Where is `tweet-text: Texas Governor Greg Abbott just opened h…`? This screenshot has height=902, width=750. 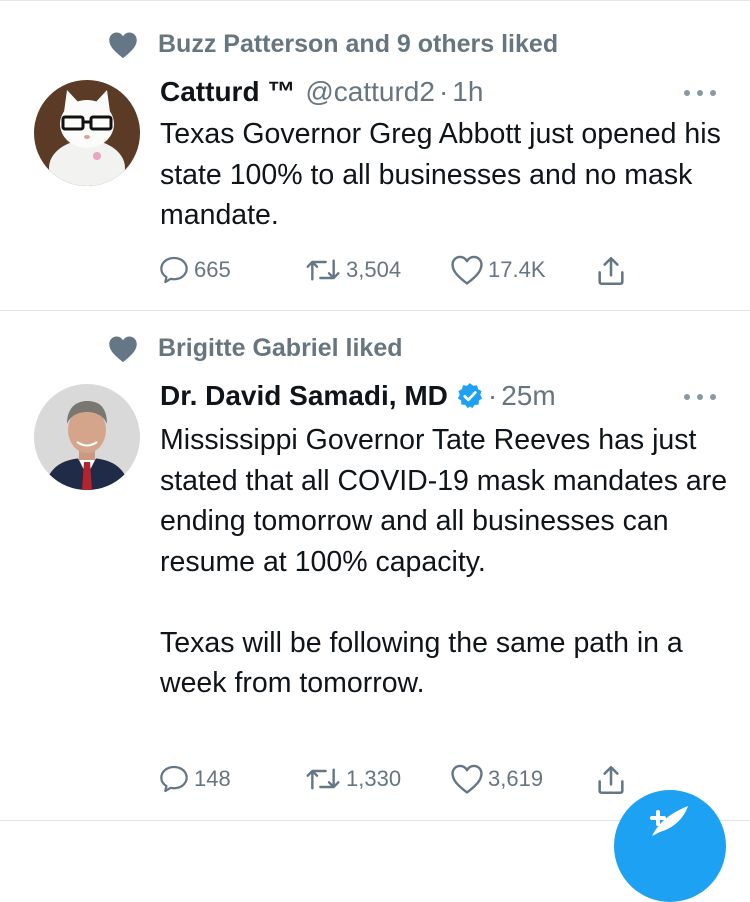 tweet-text: Texas Governor Greg Abbott just opened h… is located at coordinates (440, 174).